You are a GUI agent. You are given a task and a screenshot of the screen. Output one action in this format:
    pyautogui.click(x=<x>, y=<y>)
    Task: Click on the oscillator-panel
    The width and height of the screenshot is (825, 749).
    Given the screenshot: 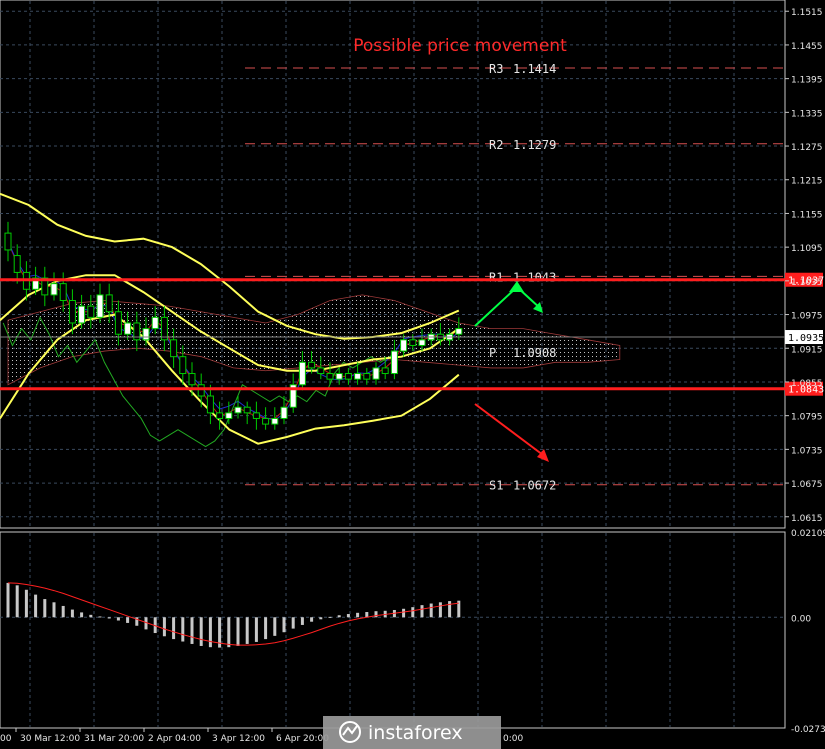 What is the action you would take?
    pyautogui.click(x=233, y=615)
    